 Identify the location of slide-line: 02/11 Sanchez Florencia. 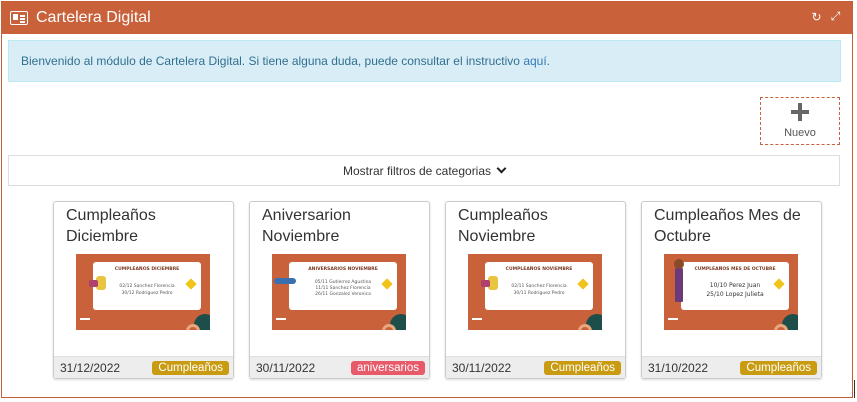
(539, 286).